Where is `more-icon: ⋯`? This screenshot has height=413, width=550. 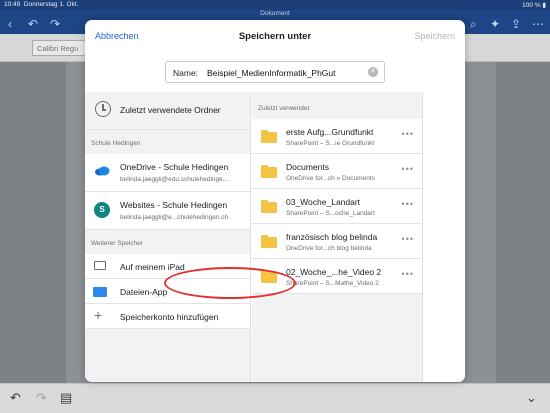
more-icon: ⋯ is located at coordinates (538, 24).